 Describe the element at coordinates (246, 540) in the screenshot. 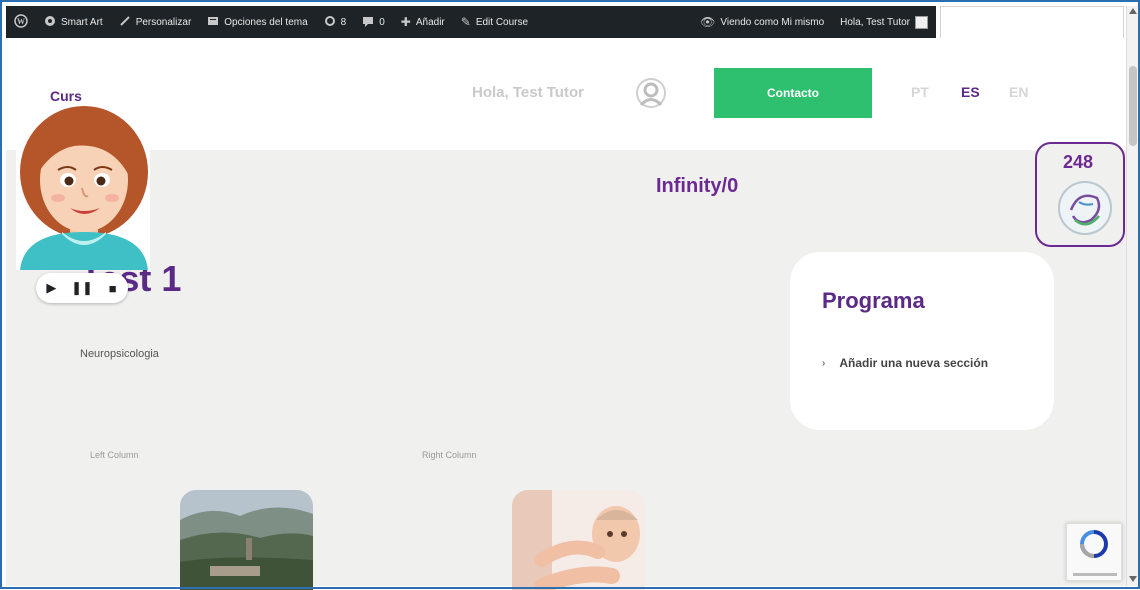

I see `landscape-image` at that location.